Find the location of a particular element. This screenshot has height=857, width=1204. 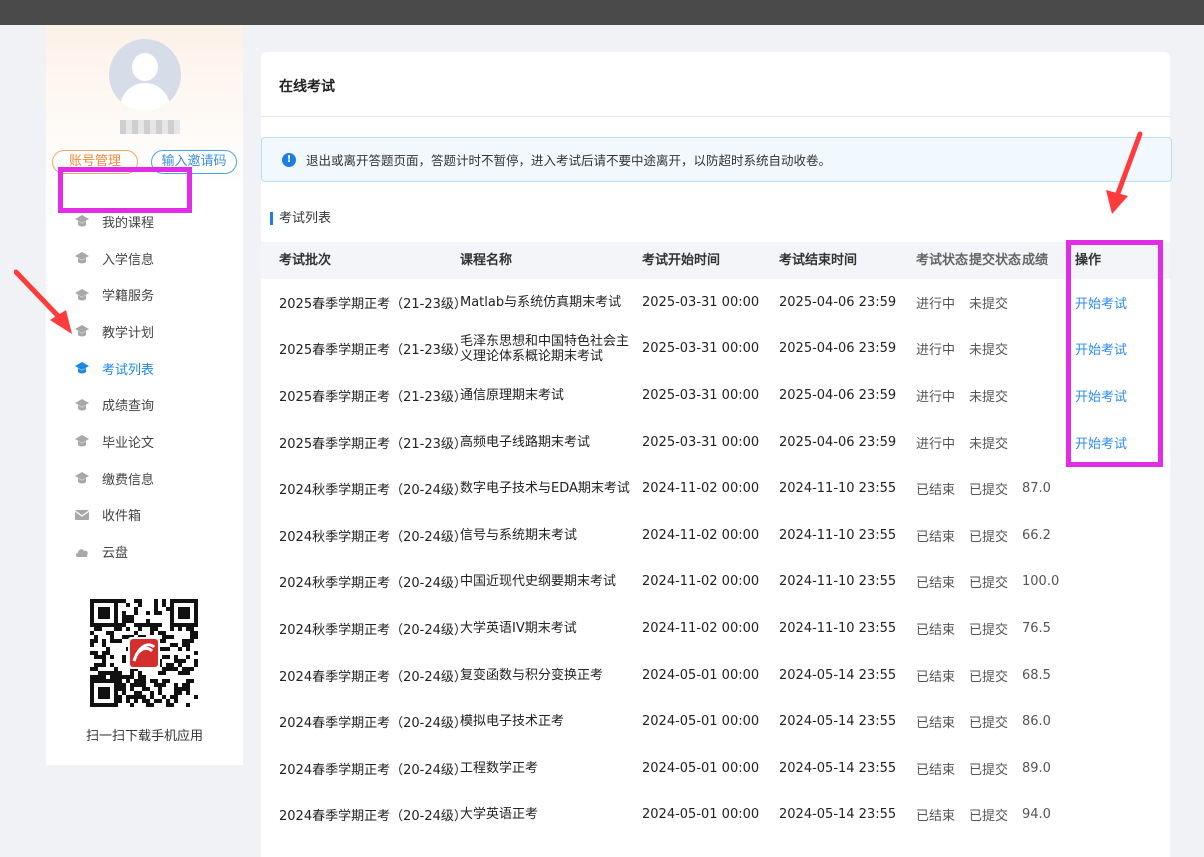

page-title: 在线考试 is located at coordinates (307, 87).